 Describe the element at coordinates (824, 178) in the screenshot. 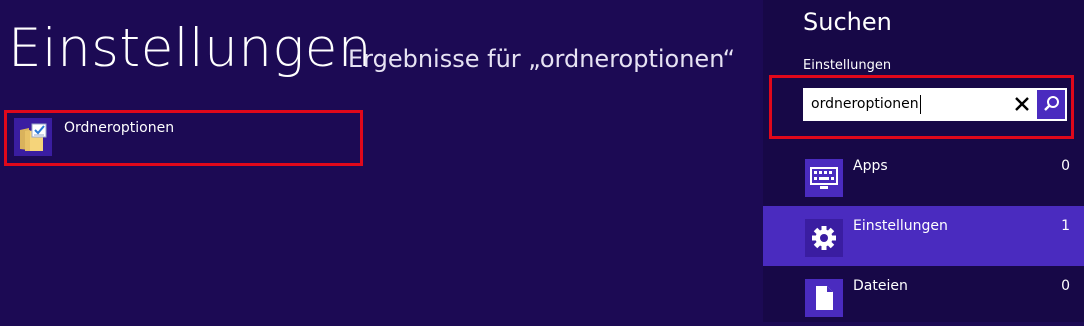

I see `apps-keyboard-icon` at that location.